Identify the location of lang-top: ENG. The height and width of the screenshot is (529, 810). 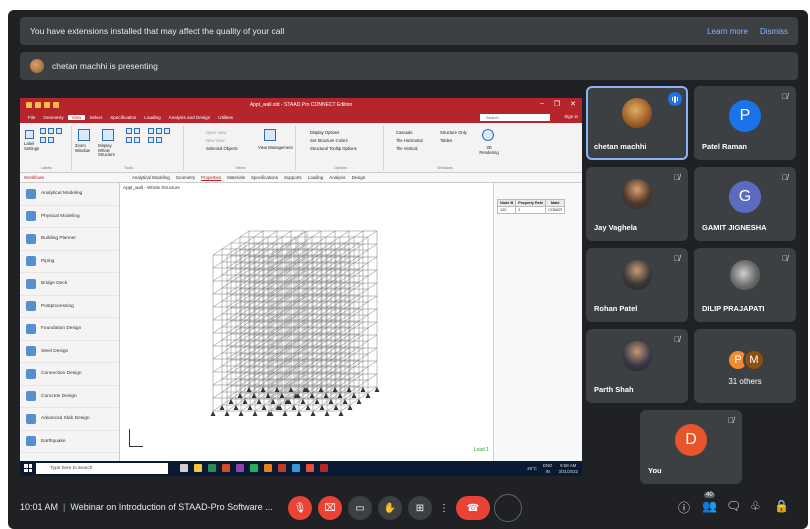
(547, 465).